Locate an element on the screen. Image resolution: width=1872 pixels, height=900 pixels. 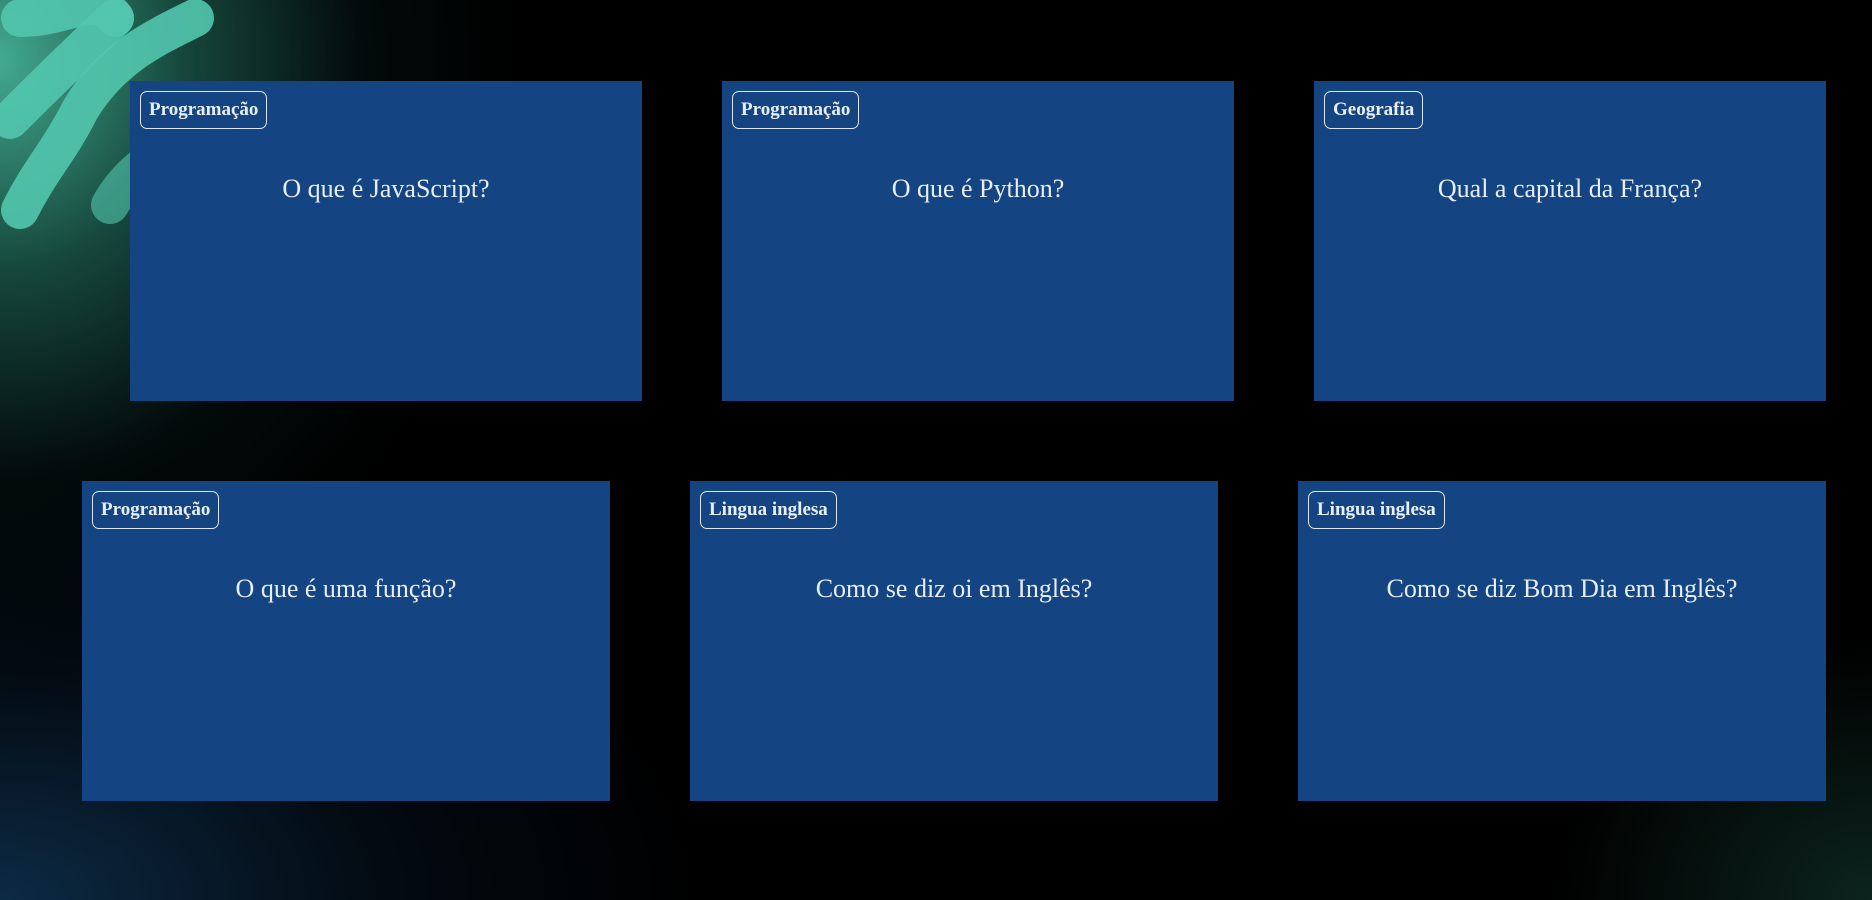
flashcard: Lingua inglesa Como se diz oi em Inglês? is located at coordinates (954, 641).